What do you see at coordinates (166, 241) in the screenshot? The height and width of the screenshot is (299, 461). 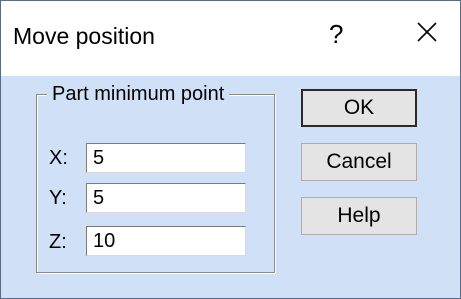 I see `z-input` at bounding box center [166, 241].